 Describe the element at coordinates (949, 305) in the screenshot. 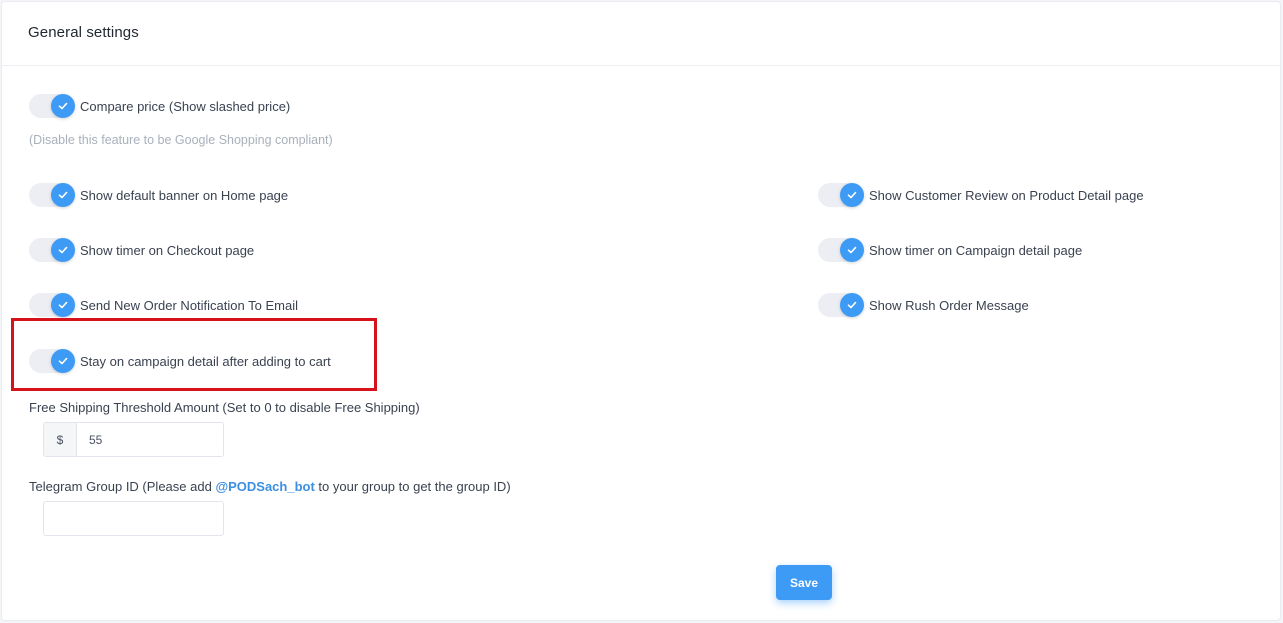

I see `rush-order-label: Show Rush Order Message` at that location.